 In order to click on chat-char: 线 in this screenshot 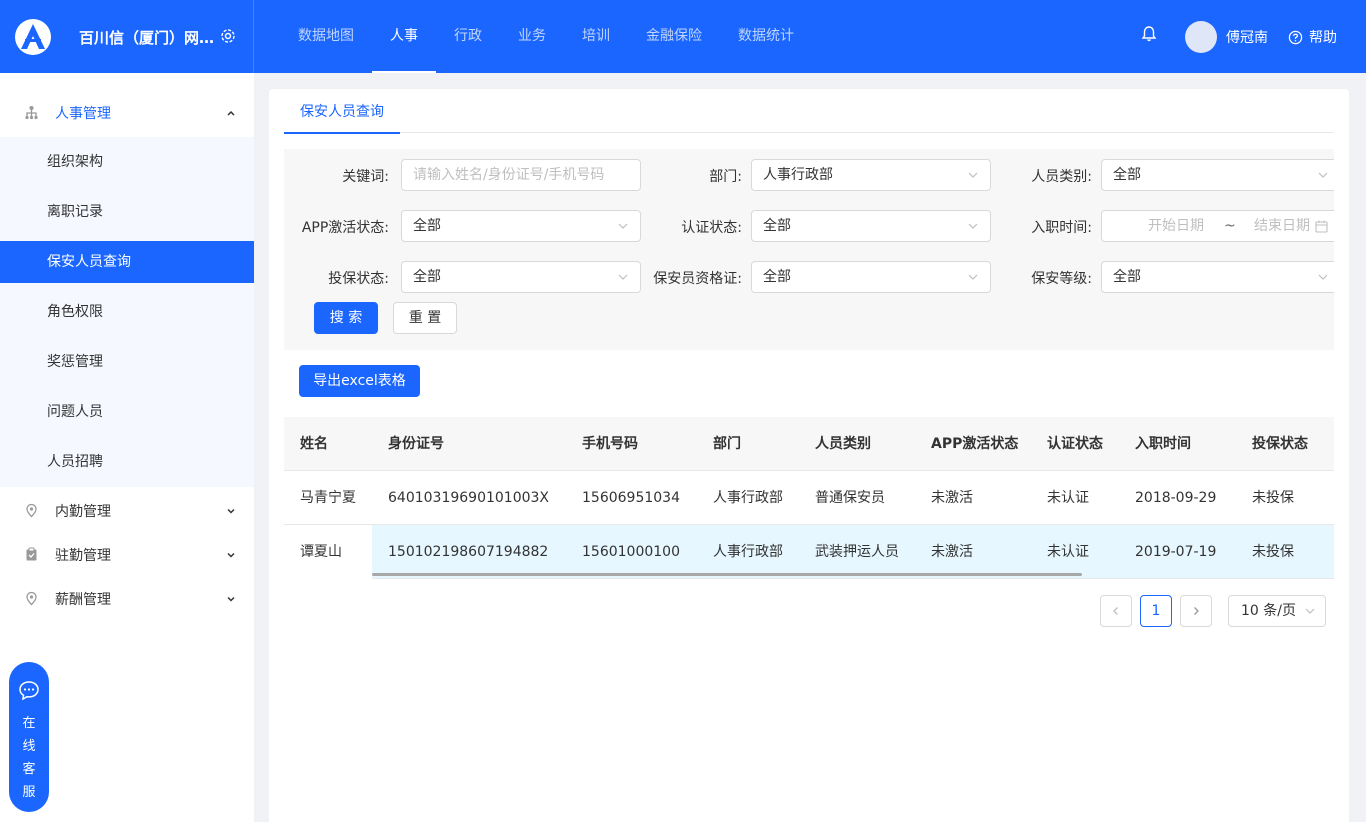, I will do `click(29, 746)`.